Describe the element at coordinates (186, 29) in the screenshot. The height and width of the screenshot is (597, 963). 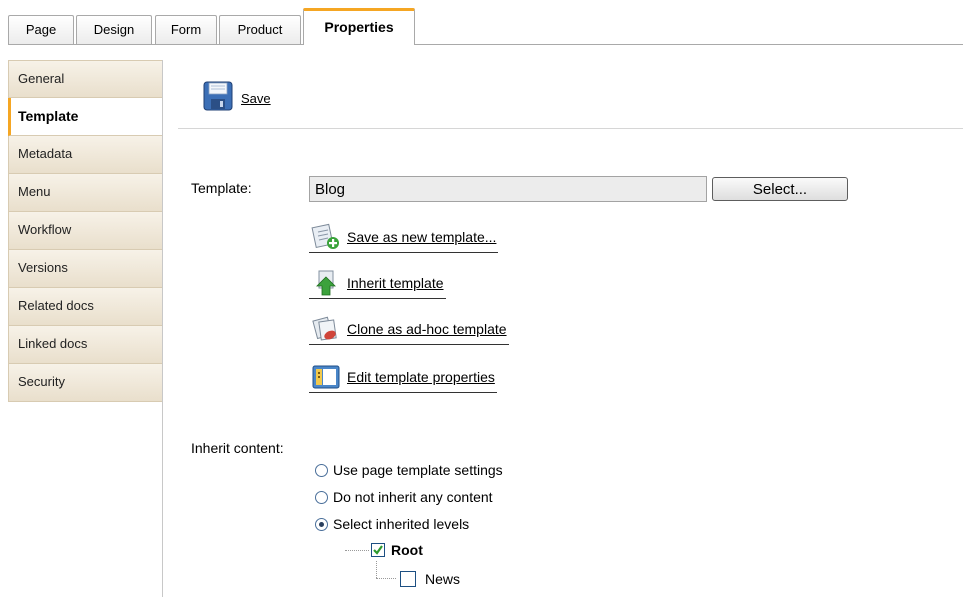
I see `tab-form: Form` at that location.